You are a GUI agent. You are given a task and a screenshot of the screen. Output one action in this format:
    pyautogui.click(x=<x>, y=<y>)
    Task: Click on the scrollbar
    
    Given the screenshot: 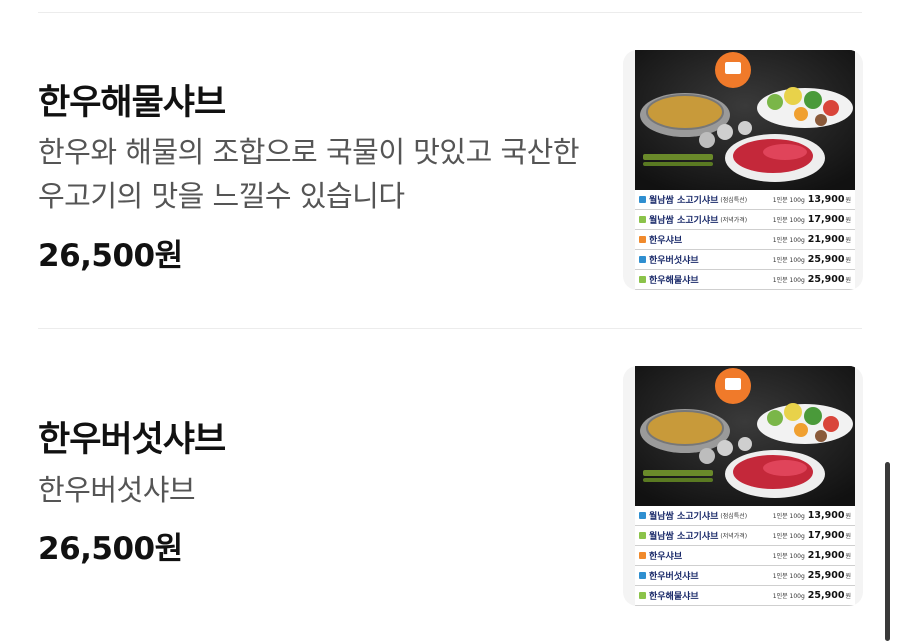 What is the action you would take?
    pyautogui.click(x=887, y=551)
    